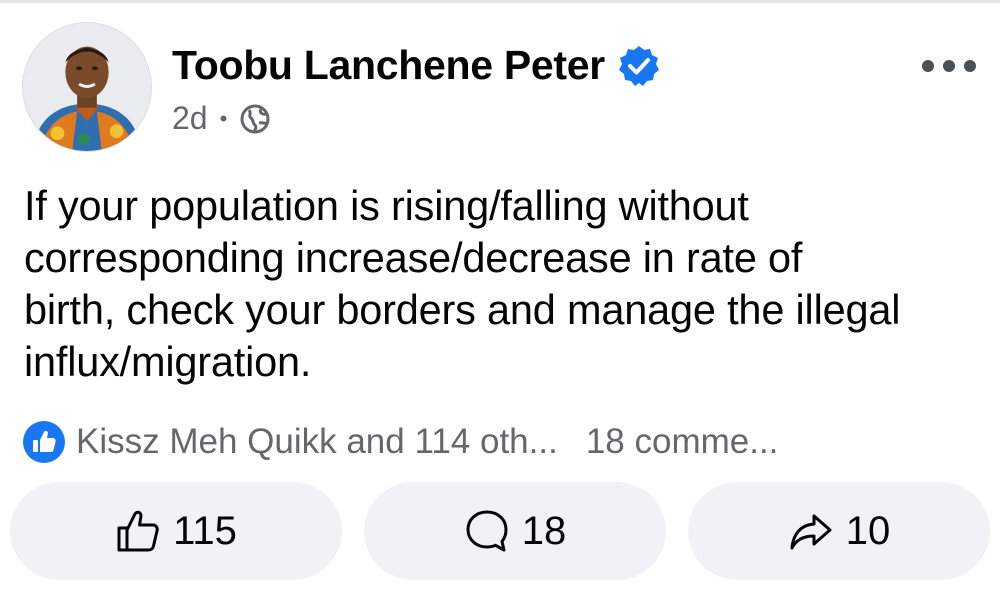 The width and height of the screenshot is (1000, 589). I want to click on avatar-image, so click(87, 87).